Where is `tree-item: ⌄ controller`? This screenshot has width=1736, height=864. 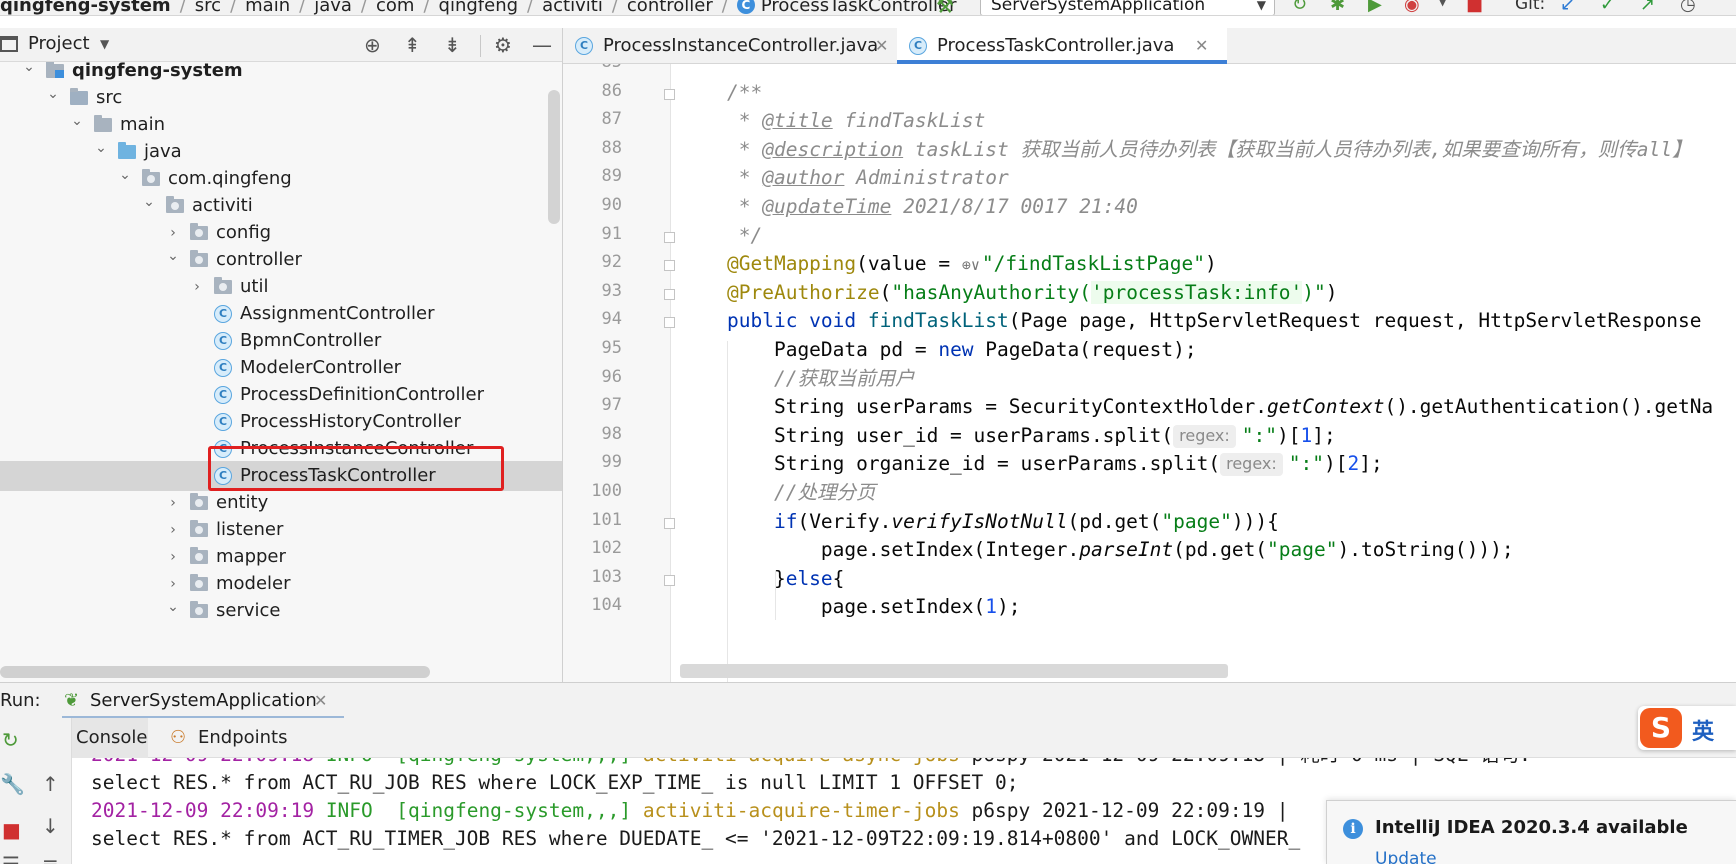
tree-item: ⌄ controller is located at coordinates (281, 260).